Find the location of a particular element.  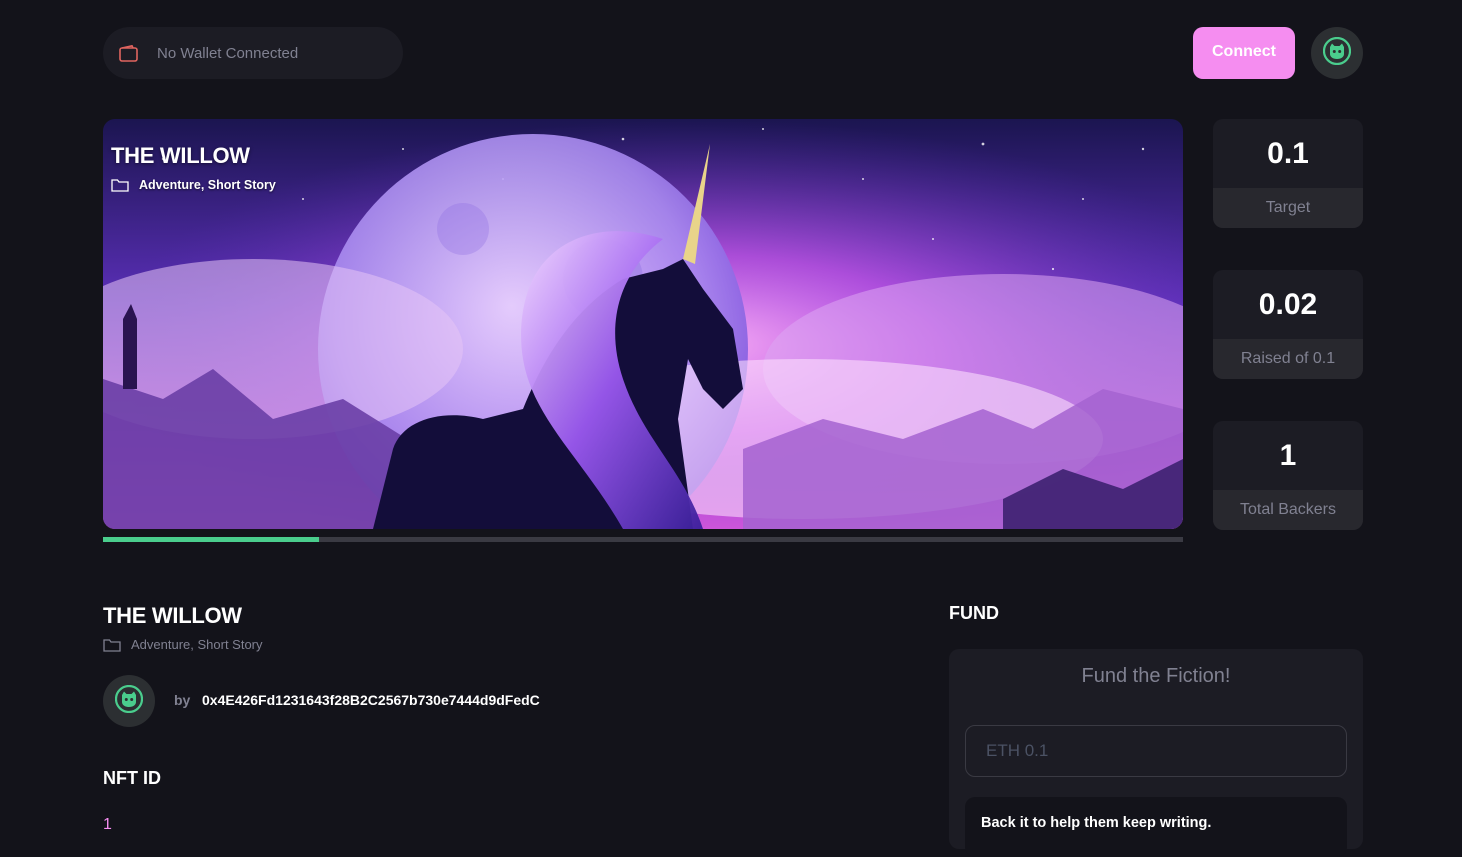

wallet-status-pill: No Wallet Connected is located at coordinates (253, 53).